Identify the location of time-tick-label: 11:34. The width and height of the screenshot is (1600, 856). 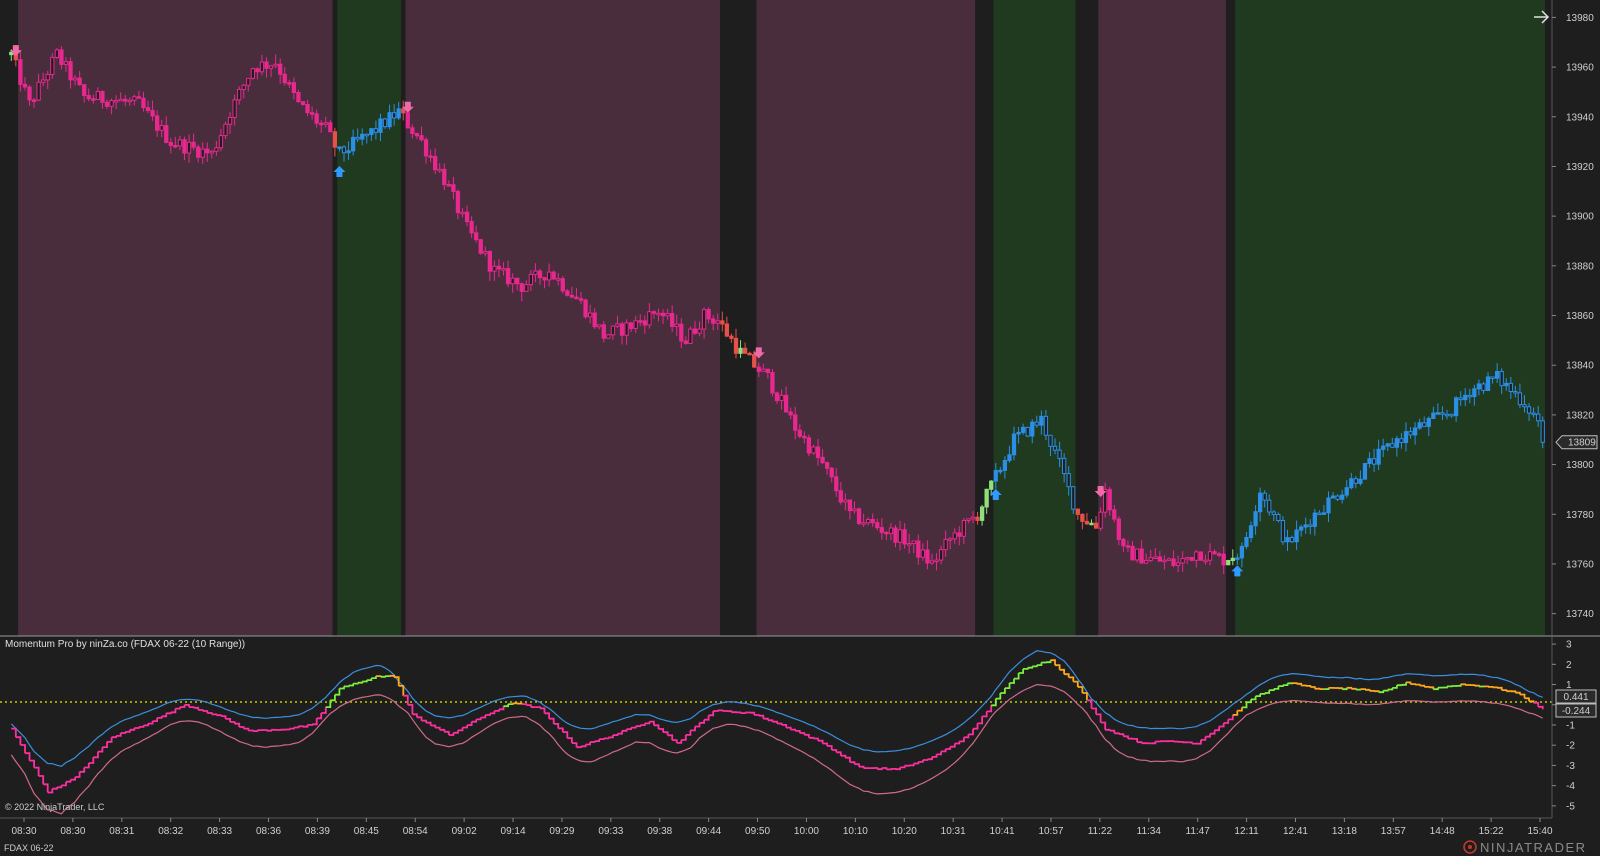
(1149, 831).